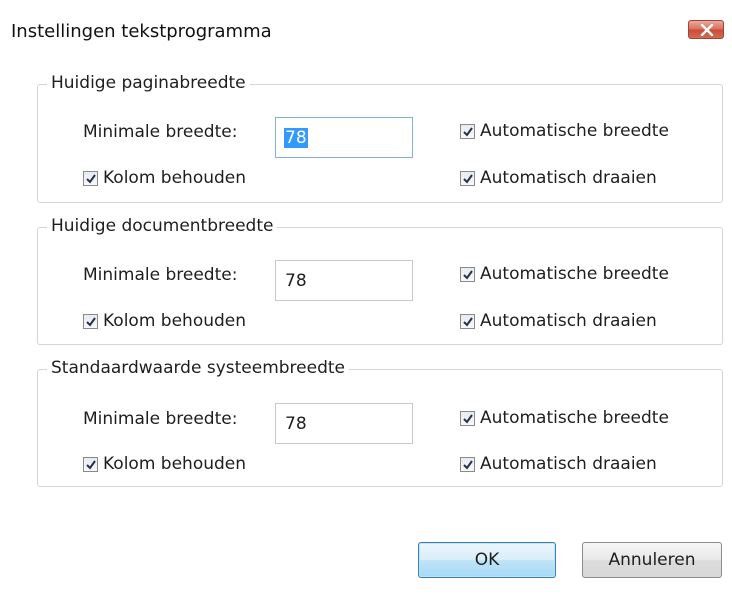  Describe the element at coordinates (366, 29) in the screenshot. I see `title-bar: Instellingen tekstprogramma` at that location.